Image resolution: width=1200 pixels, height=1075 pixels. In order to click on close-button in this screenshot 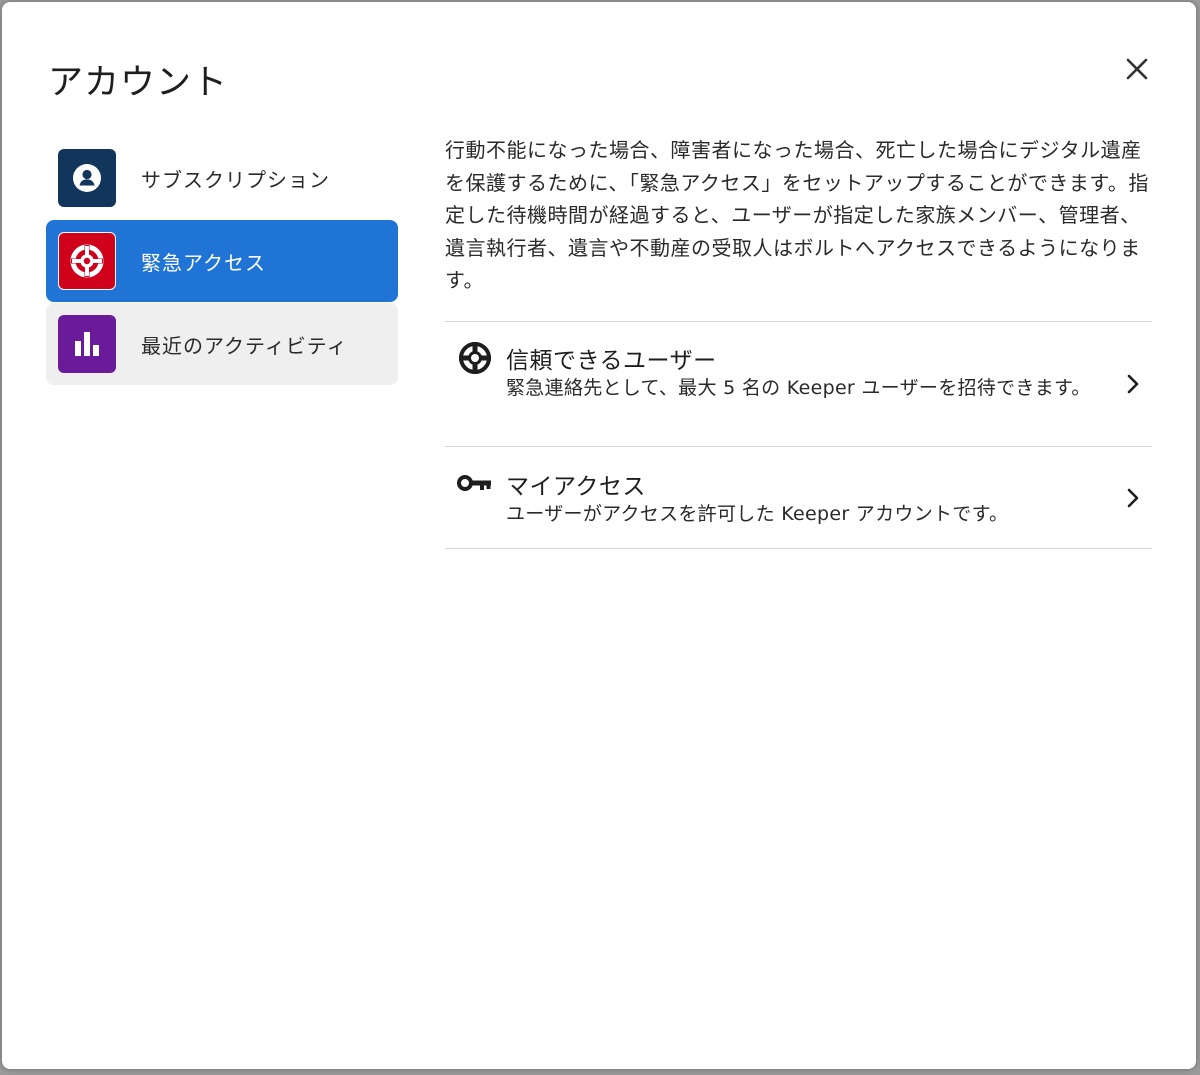, I will do `click(1137, 69)`.